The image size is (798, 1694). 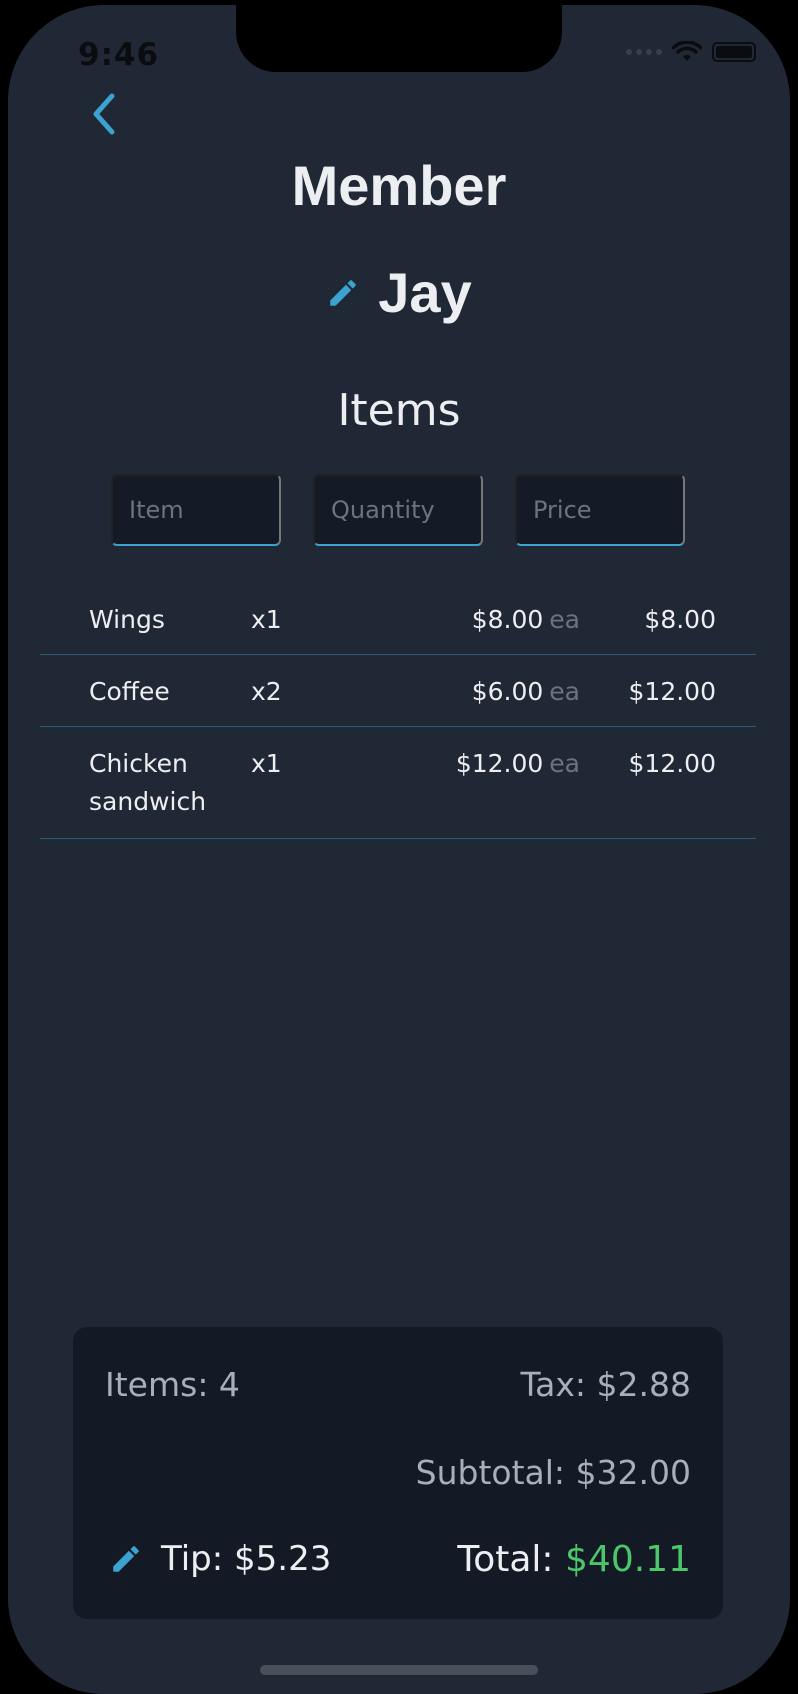 What do you see at coordinates (644, 52) in the screenshot?
I see `signal-icon` at bounding box center [644, 52].